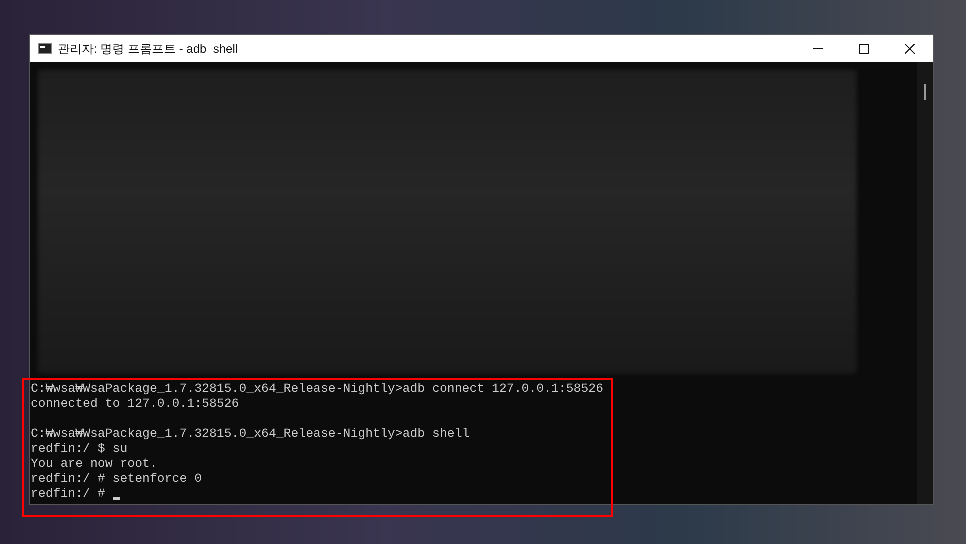 The height and width of the screenshot is (544, 966). What do you see at coordinates (94, 464) in the screenshot?
I see `console-line: You are now root.` at bounding box center [94, 464].